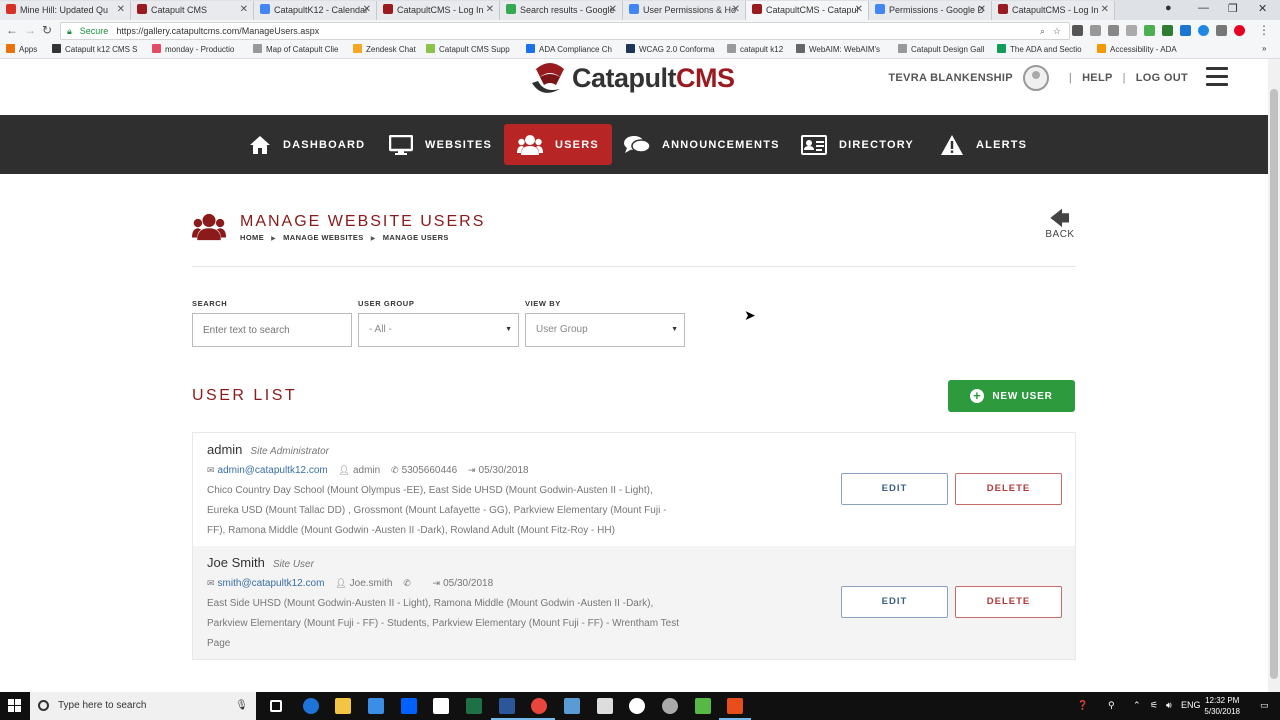 This screenshot has width=1280, height=720. What do you see at coordinates (307, 144) in the screenshot?
I see `nav-dashboard: DASHBOARD` at bounding box center [307, 144].